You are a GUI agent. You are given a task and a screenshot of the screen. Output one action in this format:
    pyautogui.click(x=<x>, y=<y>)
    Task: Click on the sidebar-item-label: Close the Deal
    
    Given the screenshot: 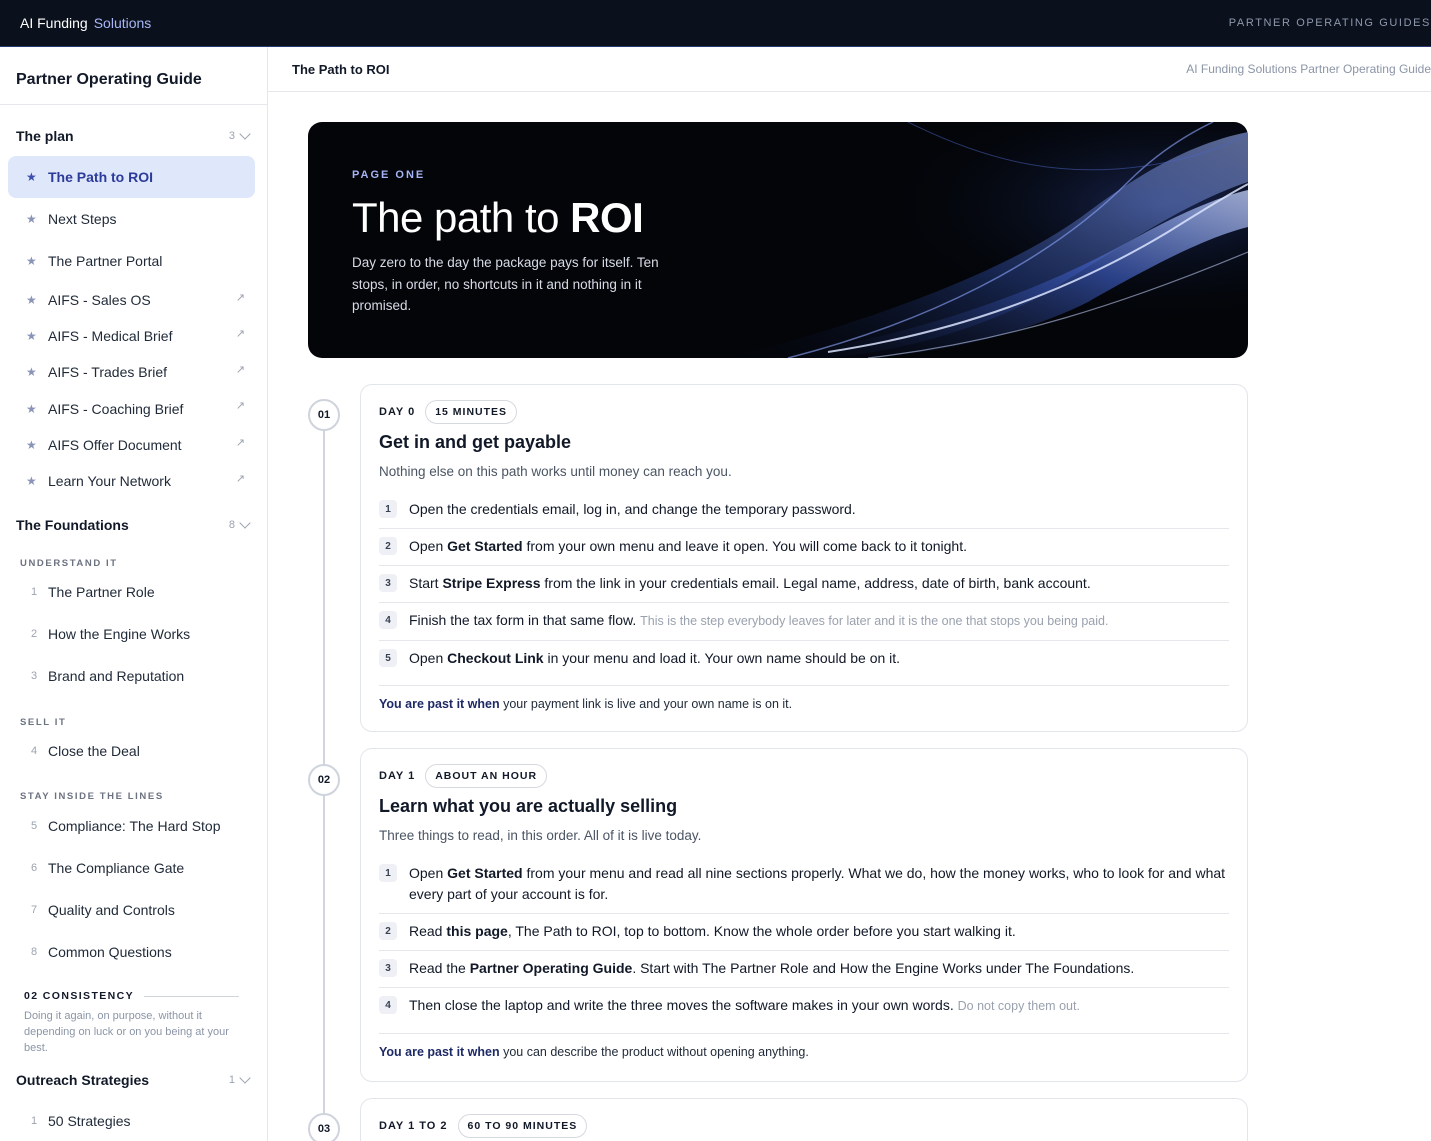 What is the action you would take?
    pyautogui.click(x=94, y=751)
    